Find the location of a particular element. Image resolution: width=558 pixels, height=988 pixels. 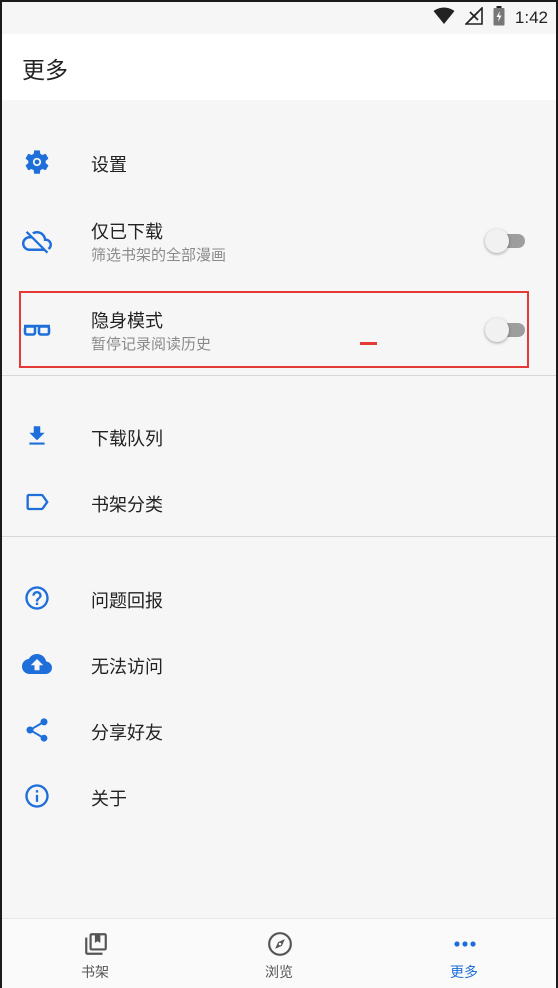

app-bar: 更多 is located at coordinates (279, 67).